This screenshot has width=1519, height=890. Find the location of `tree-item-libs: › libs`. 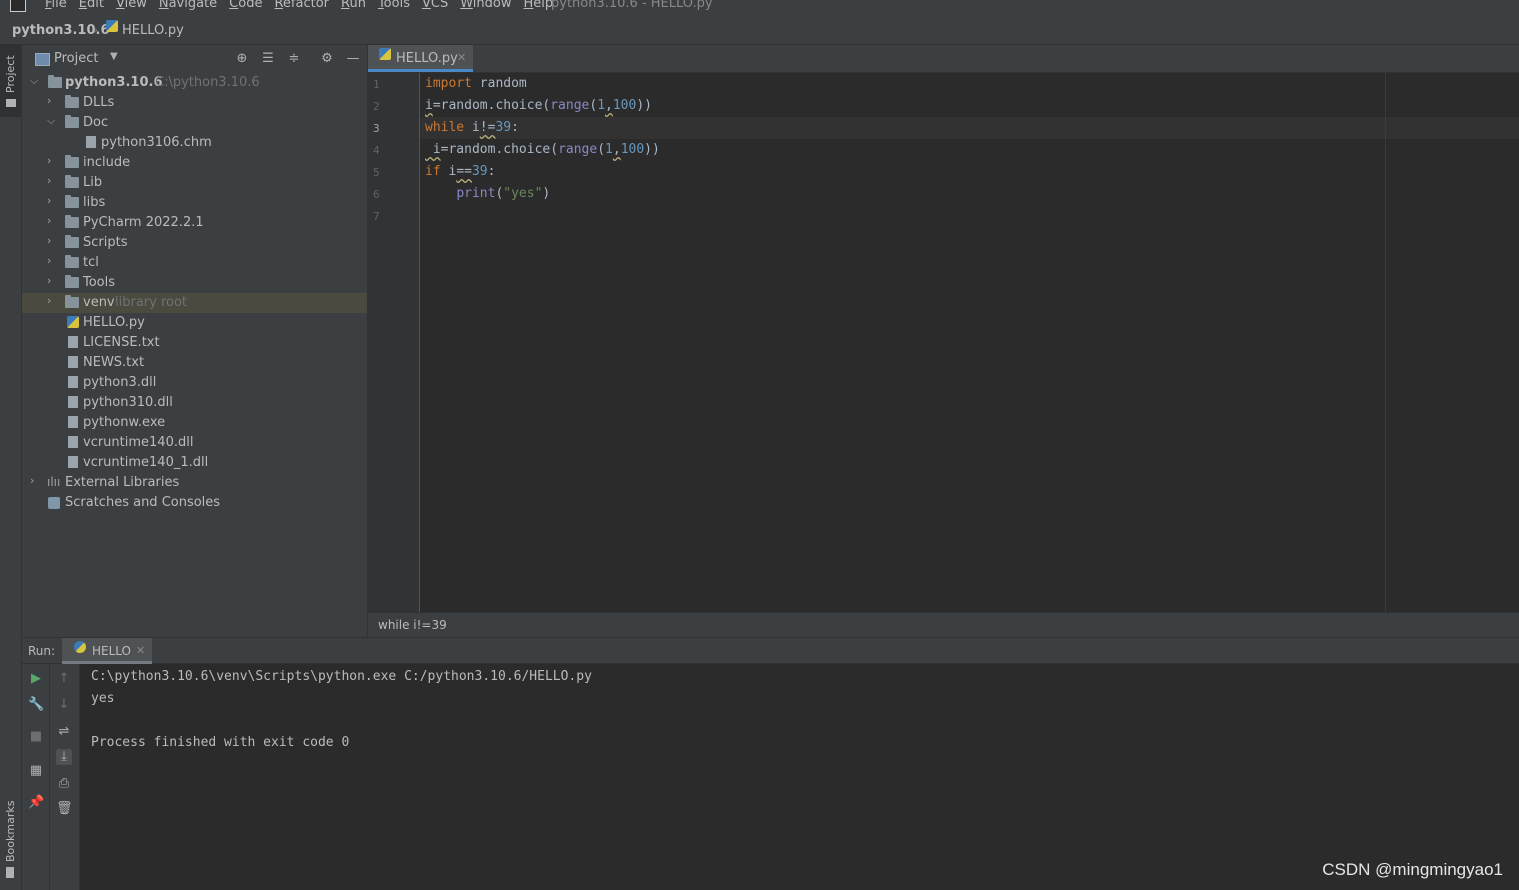

tree-item-libs: › libs is located at coordinates (194, 203).